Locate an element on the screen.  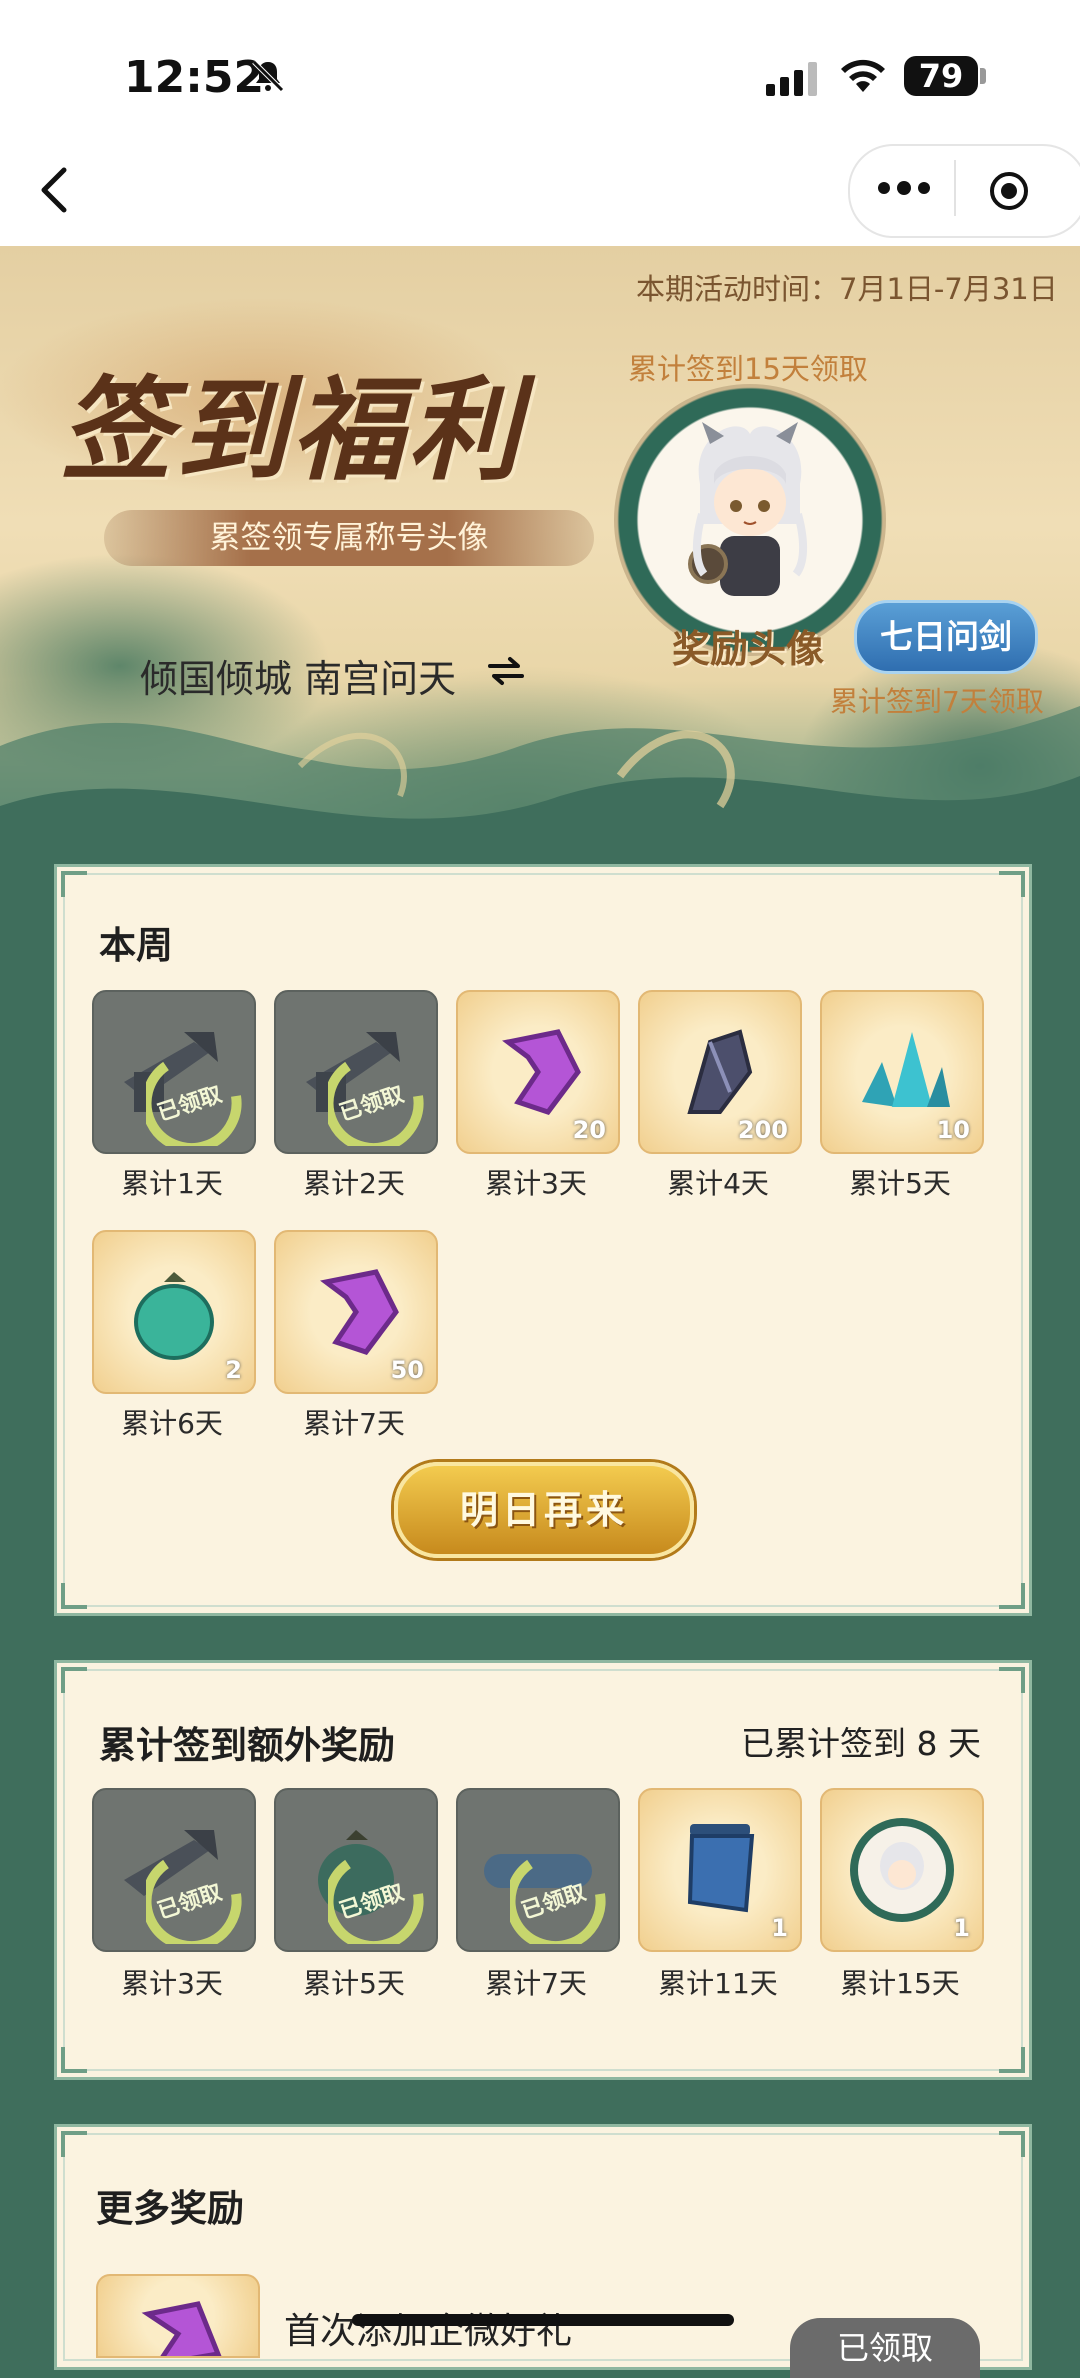
more-dots-icon is located at coordinates (904, 188).